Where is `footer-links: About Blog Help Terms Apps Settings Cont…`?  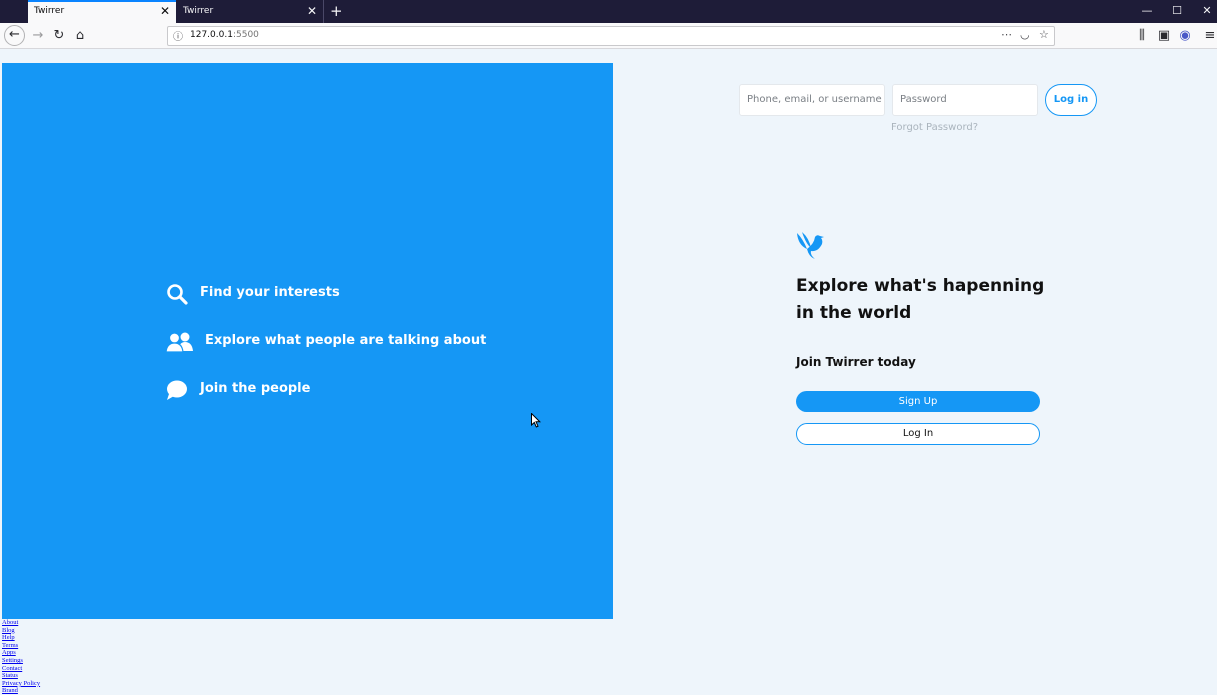
footer-links: About Blog Help Terms Apps Settings Cont… is located at coordinates (21, 657).